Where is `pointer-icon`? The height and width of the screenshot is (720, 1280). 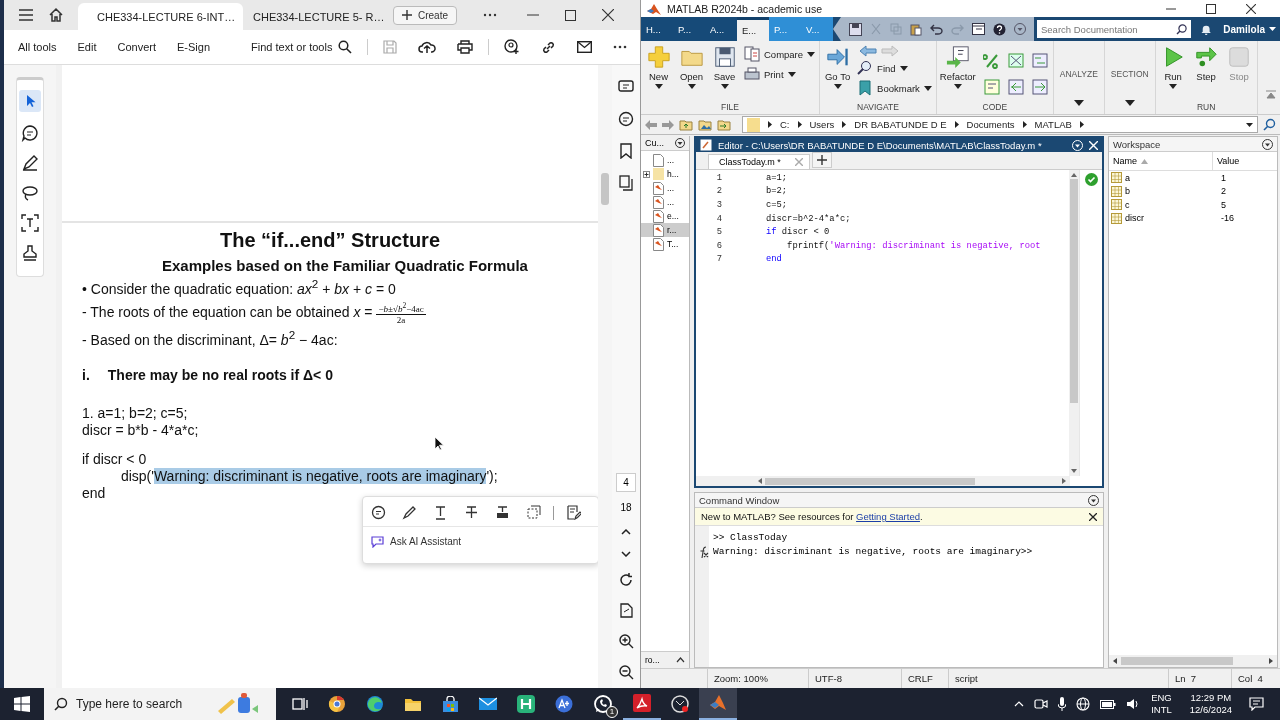 pointer-icon is located at coordinates (30, 101).